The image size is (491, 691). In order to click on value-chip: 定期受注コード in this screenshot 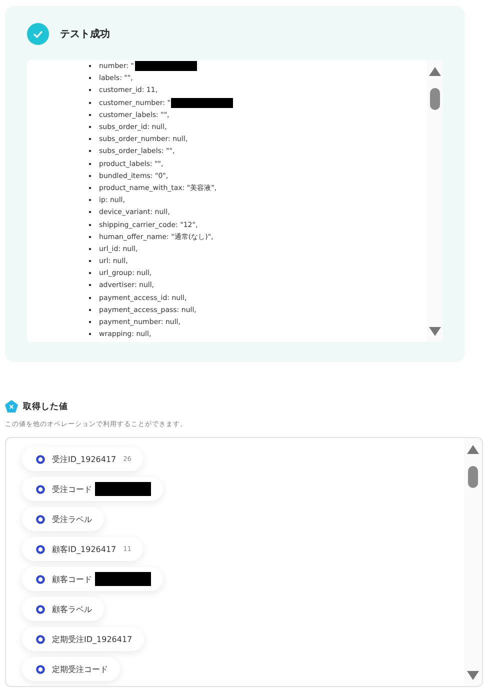, I will do `click(71, 669)`.